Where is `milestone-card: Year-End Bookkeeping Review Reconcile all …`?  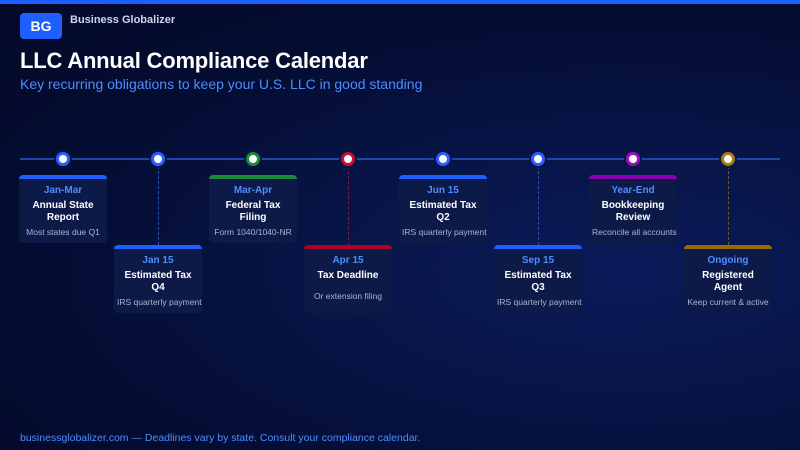 milestone-card: Year-End Bookkeeping Review Reconcile all … is located at coordinates (633, 209).